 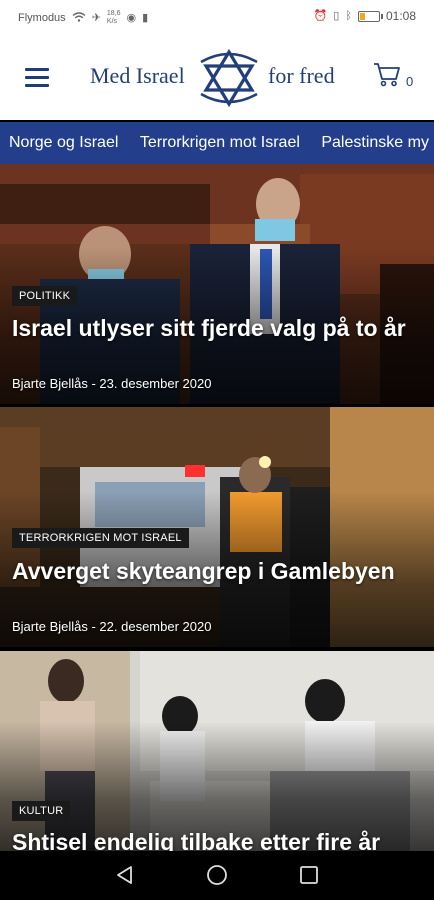 I want to click on battery-alert-icon: ▮, so click(x=145, y=17).